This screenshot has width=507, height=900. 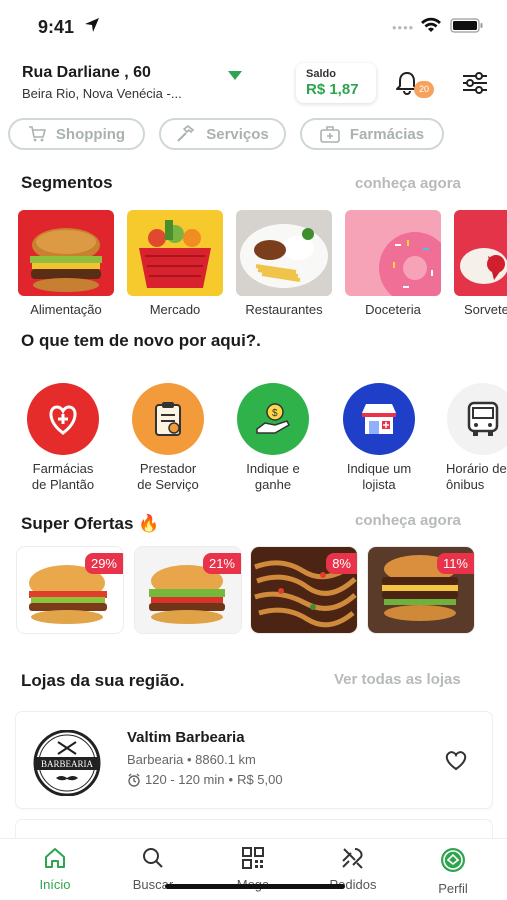 I want to click on feature-indique-ganhe: $ Indique e ganhe, so click(x=273, y=438).